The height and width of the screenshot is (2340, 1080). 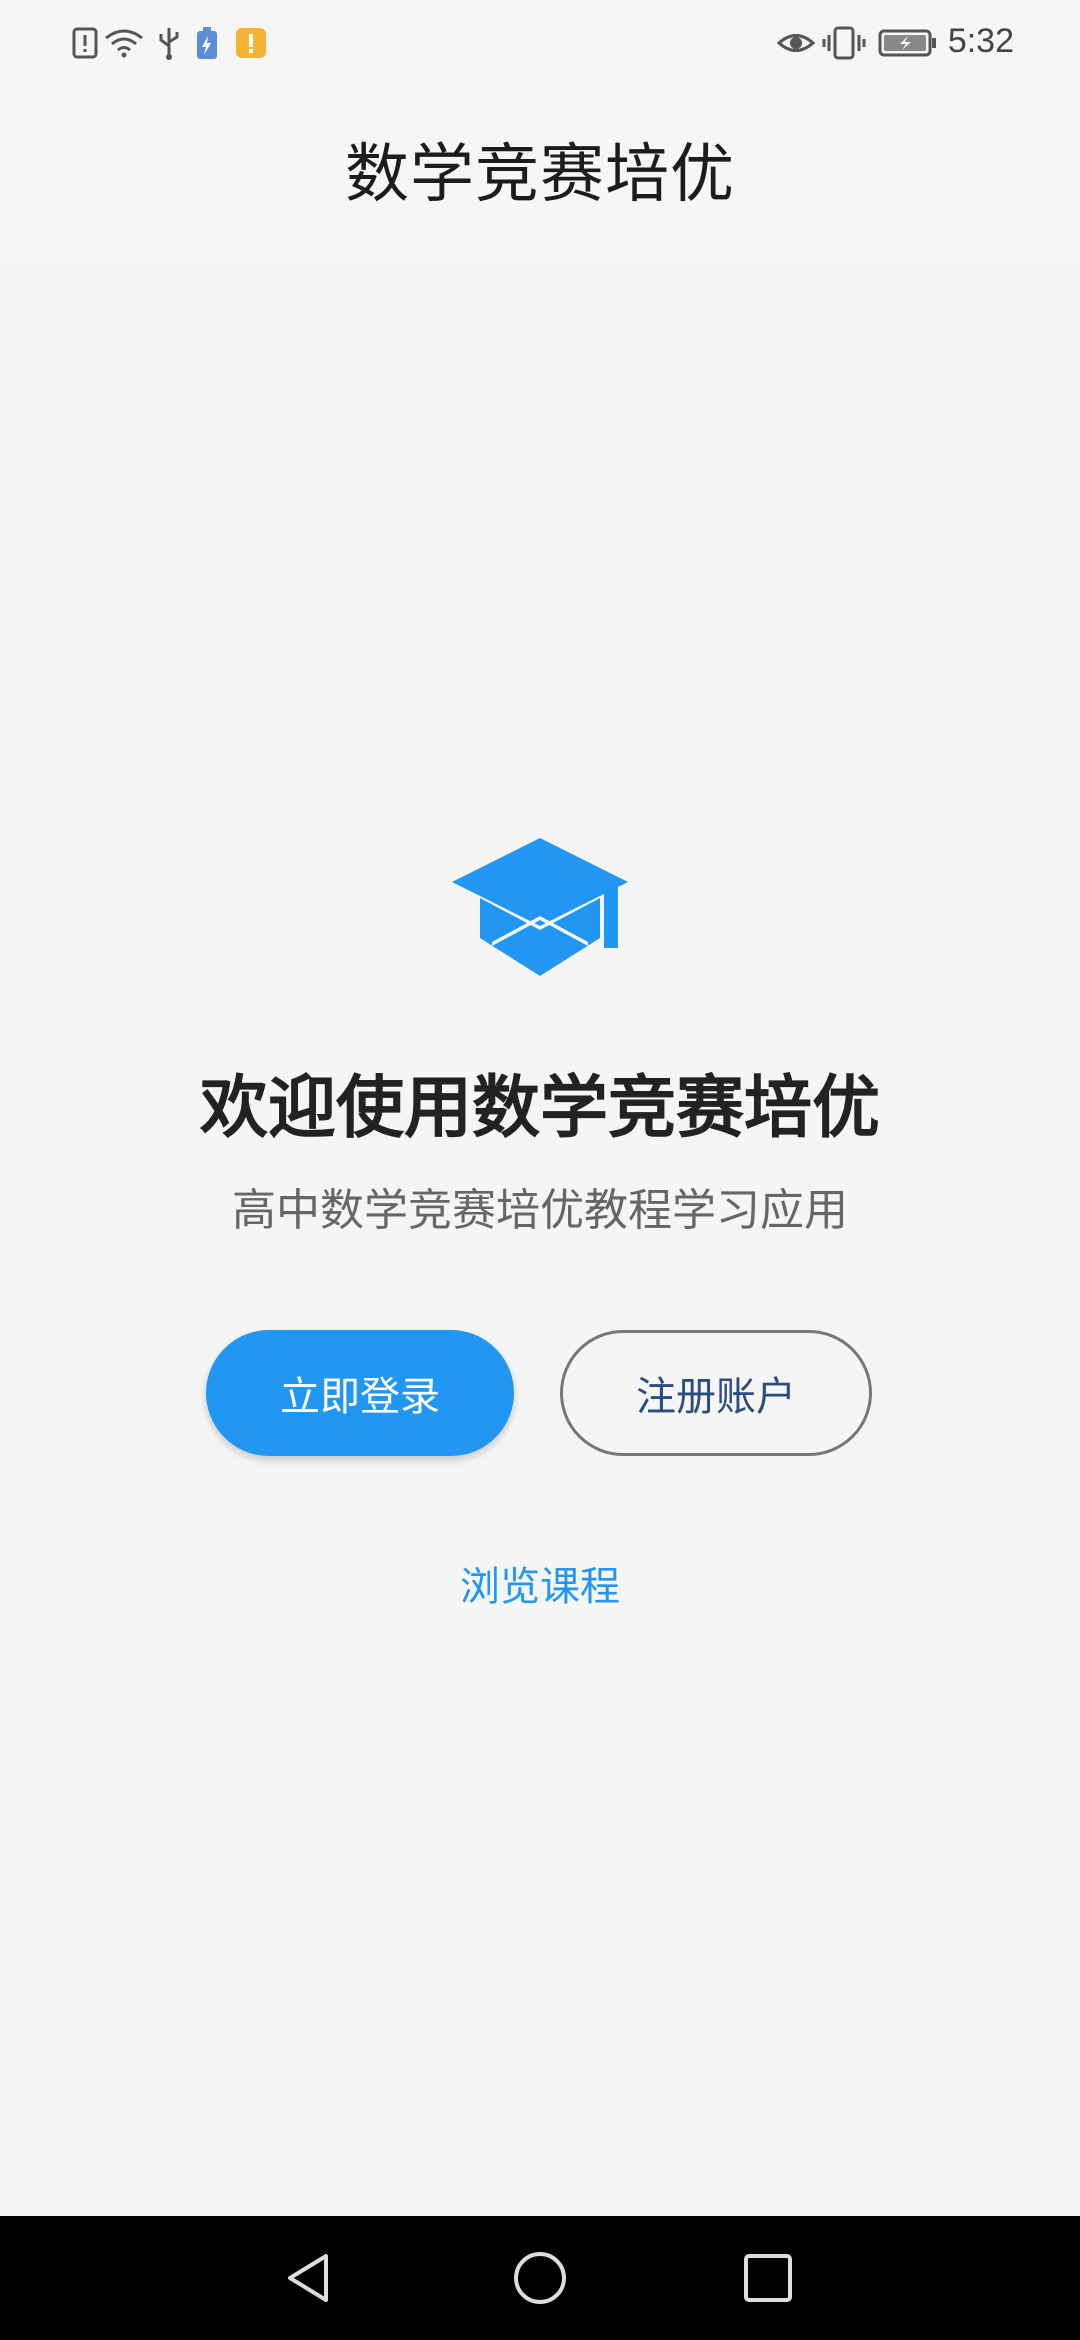 I want to click on battery-saver-icon, so click(x=207, y=43).